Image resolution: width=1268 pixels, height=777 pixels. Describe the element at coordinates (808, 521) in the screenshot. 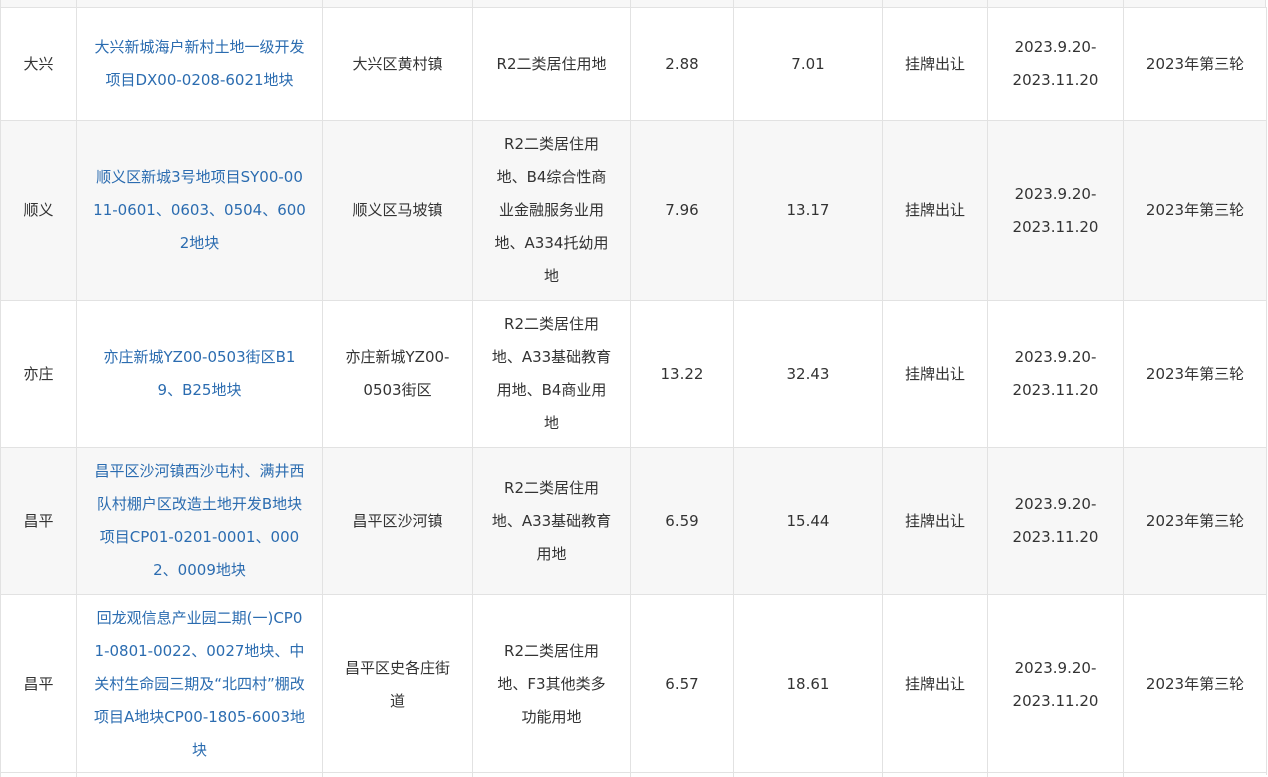

I see `value-cell: 15.44` at that location.